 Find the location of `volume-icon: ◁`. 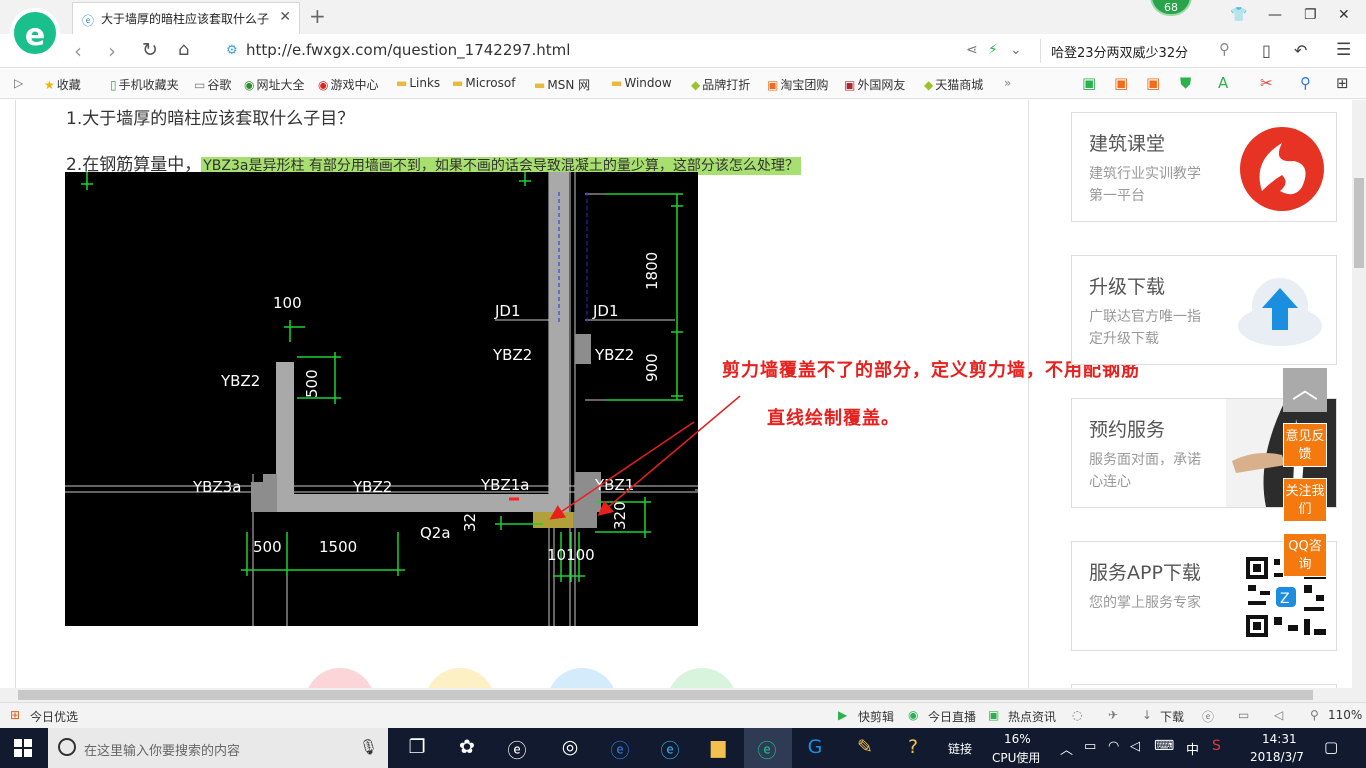

volume-icon: ◁ is located at coordinates (1135, 746).